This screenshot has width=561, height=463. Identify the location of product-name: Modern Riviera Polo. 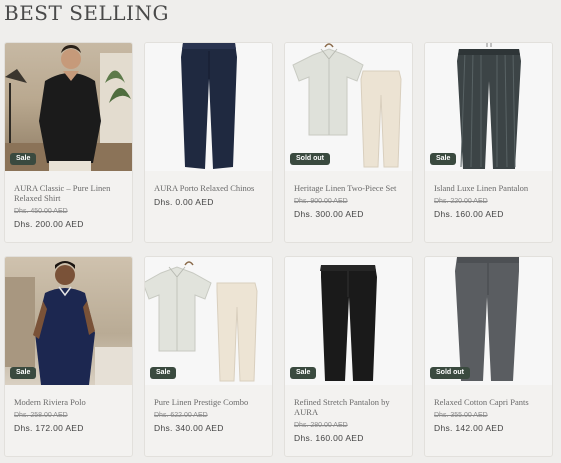
(70, 402).